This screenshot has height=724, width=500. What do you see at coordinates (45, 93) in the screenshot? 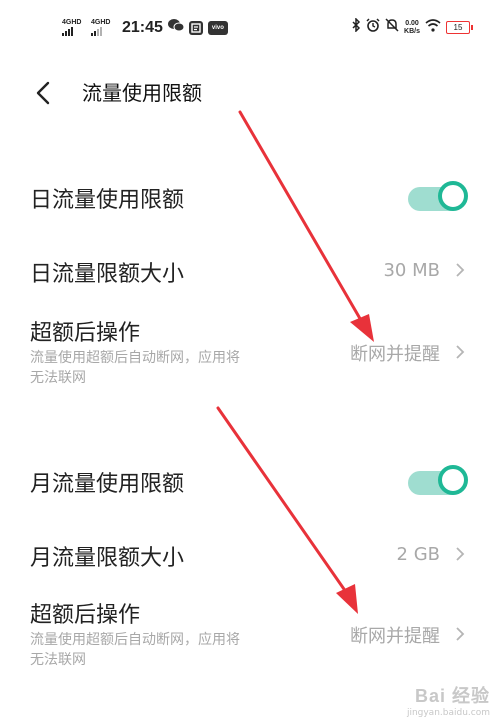
I see `back-arrow-icon` at bounding box center [45, 93].